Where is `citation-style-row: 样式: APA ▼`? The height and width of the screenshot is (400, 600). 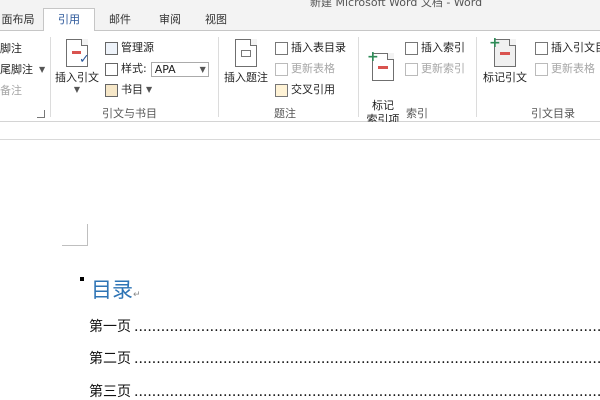 citation-style-row: 样式: APA ▼ is located at coordinates (157, 69).